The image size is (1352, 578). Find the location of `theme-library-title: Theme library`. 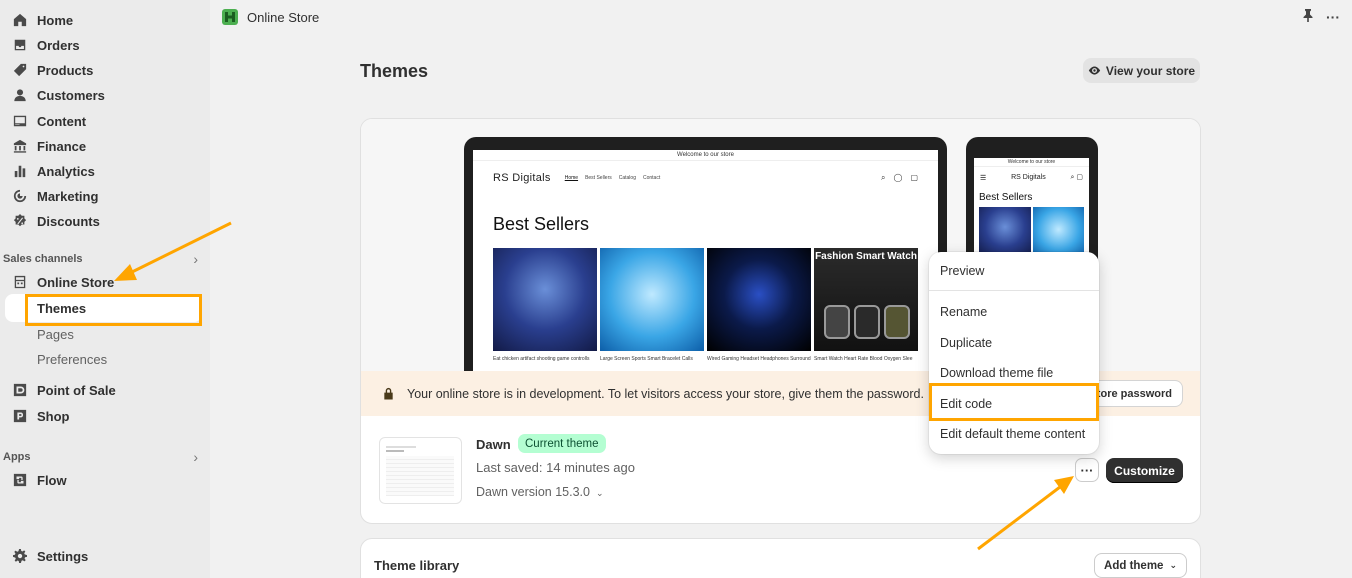

theme-library-title: Theme library is located at coordinates (417, 565).